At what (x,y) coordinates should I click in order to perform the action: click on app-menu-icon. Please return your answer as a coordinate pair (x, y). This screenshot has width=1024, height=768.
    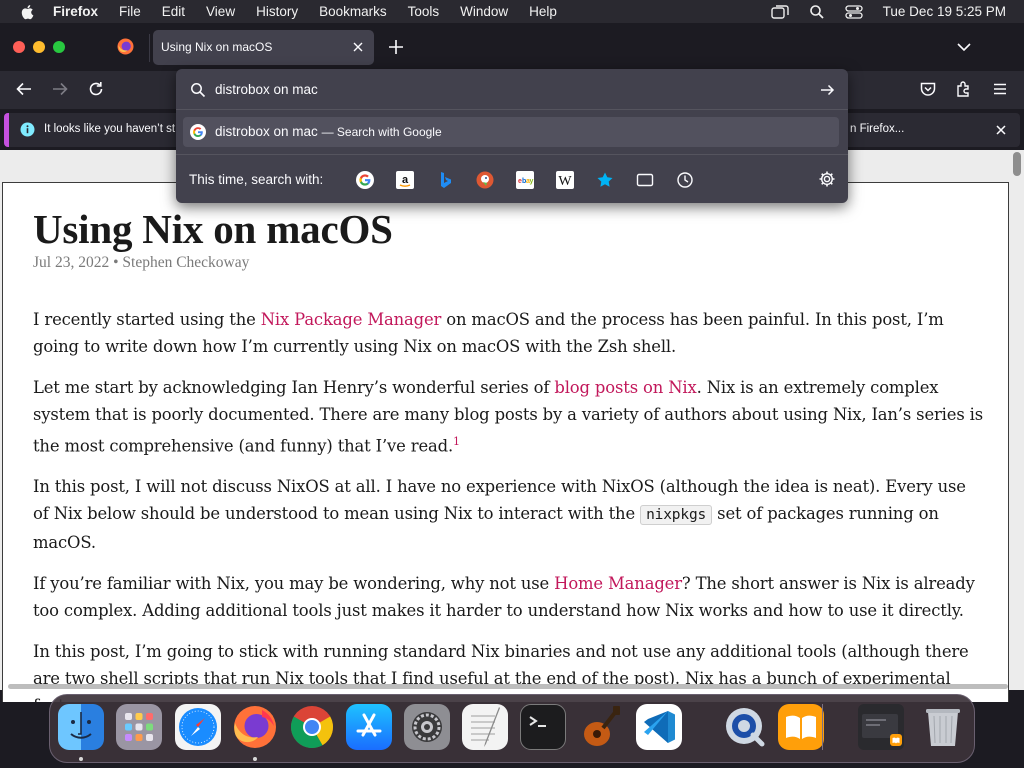
    Looking at the image, I should click on (1000, 89).